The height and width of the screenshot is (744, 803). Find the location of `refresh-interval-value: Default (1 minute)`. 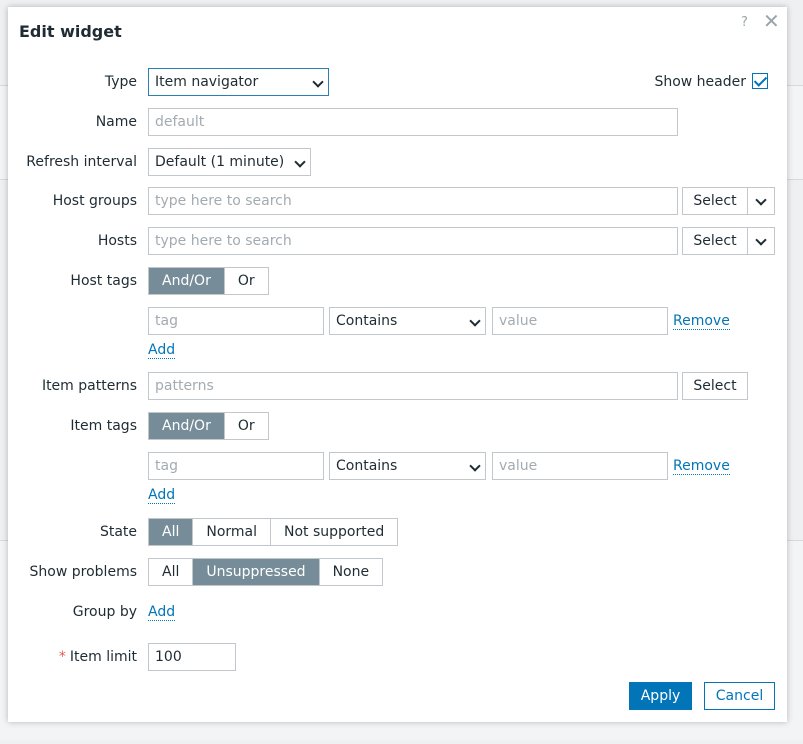

refresh-interval-value: Default (1 minute) is located at coordinates (220, 162).